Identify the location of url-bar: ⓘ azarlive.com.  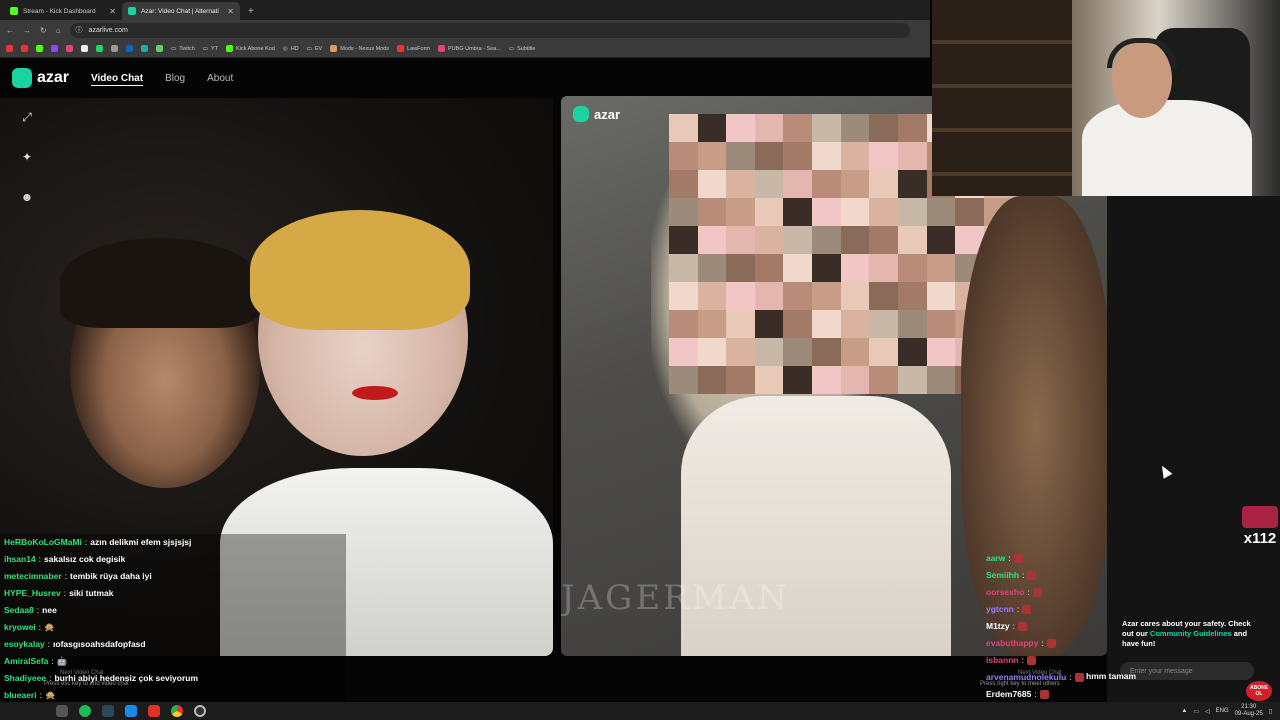
(489, 30).